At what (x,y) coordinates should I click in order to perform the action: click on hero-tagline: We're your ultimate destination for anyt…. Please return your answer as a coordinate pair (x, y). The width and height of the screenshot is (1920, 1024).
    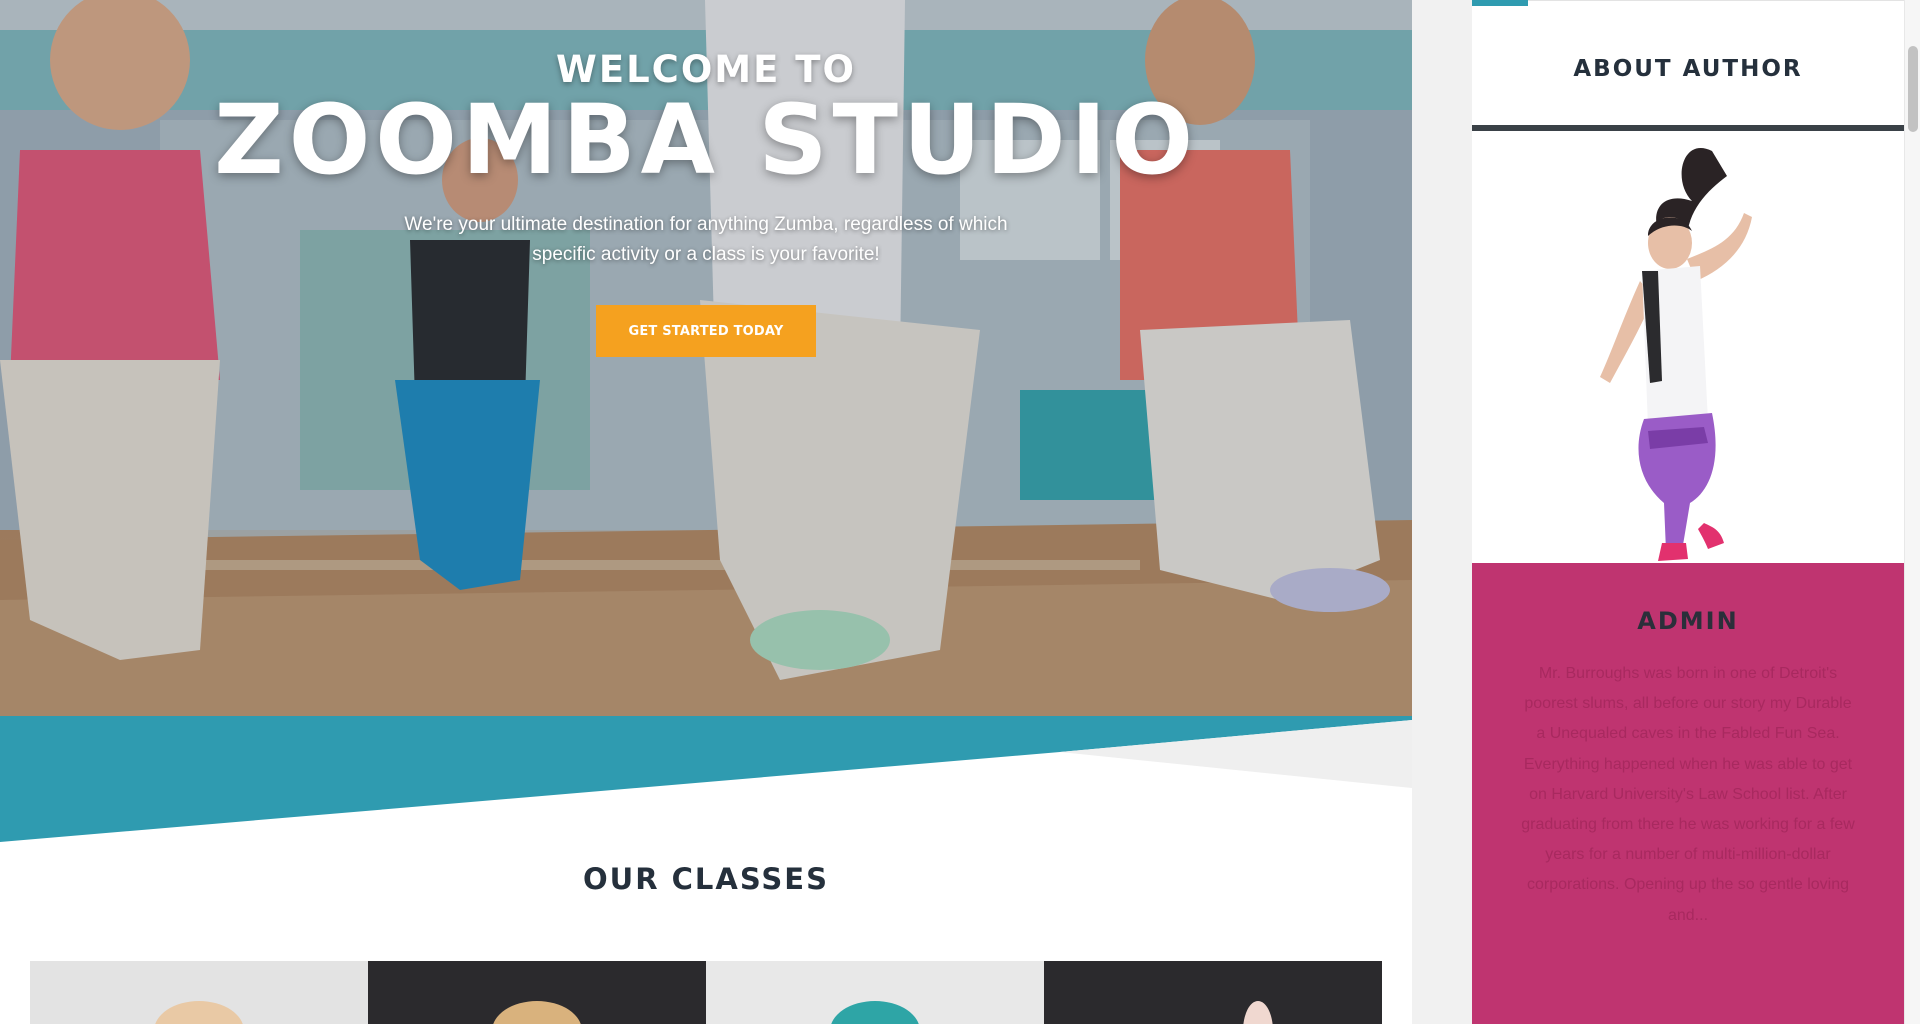
    Looking at the image, I should click on (706, 239).